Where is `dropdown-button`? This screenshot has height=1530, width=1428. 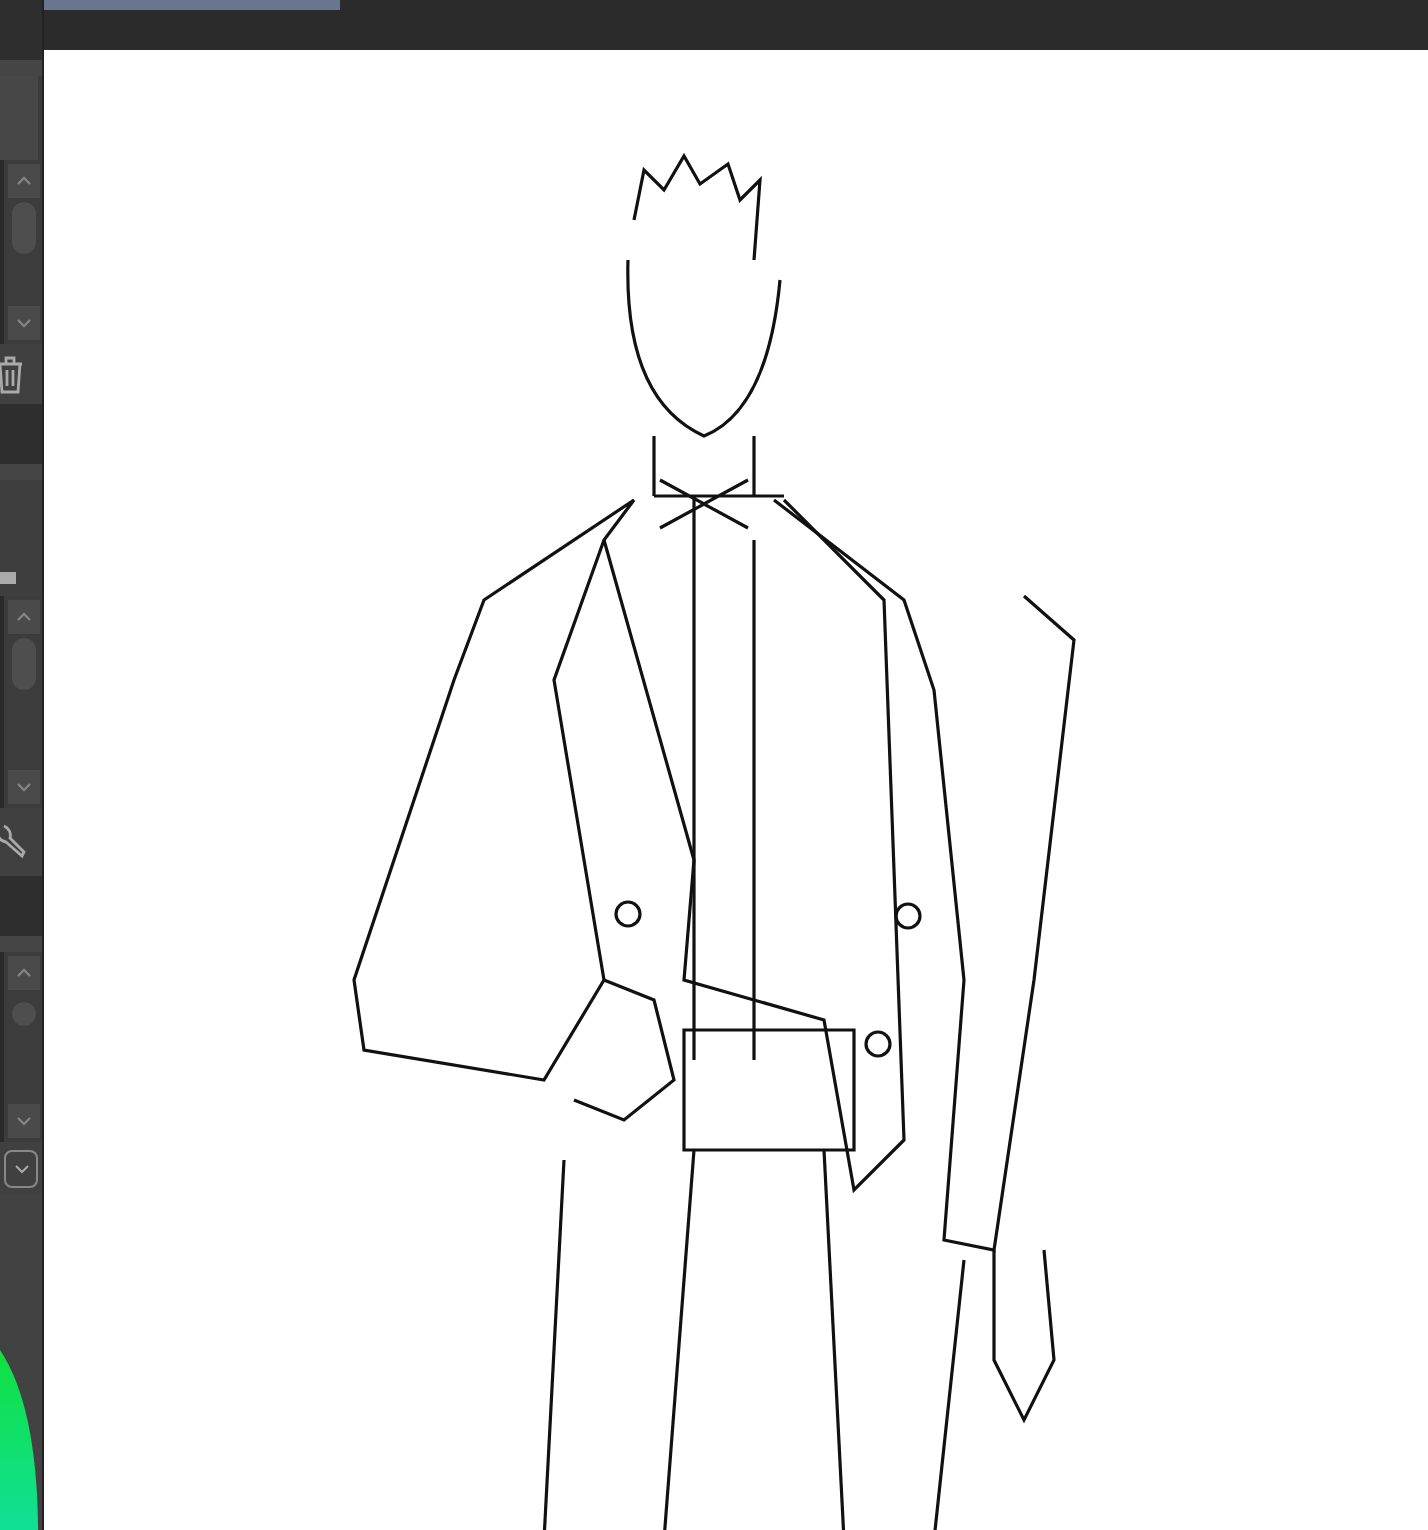 dropdown-button is located at coordinates (21, 1168).